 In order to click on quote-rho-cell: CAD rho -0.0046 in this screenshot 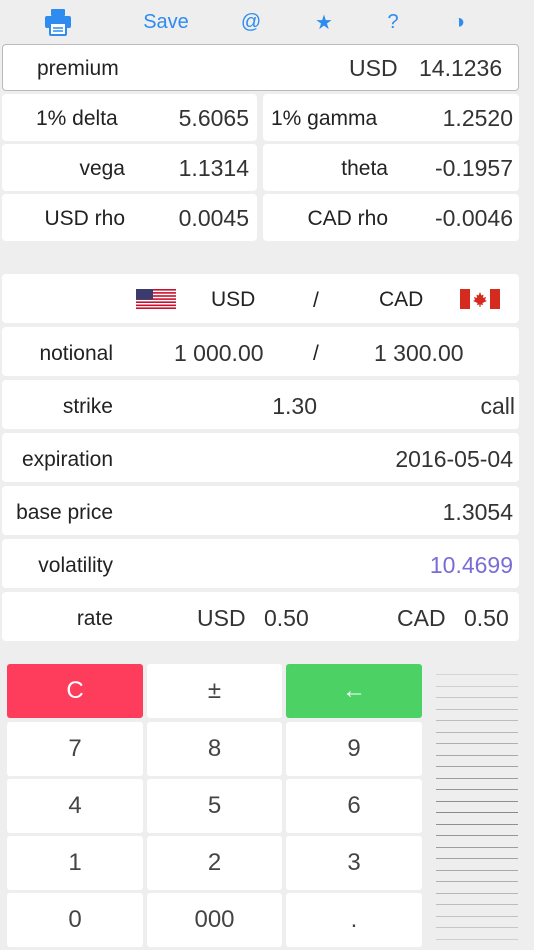, I will do `click(391, 217)`.